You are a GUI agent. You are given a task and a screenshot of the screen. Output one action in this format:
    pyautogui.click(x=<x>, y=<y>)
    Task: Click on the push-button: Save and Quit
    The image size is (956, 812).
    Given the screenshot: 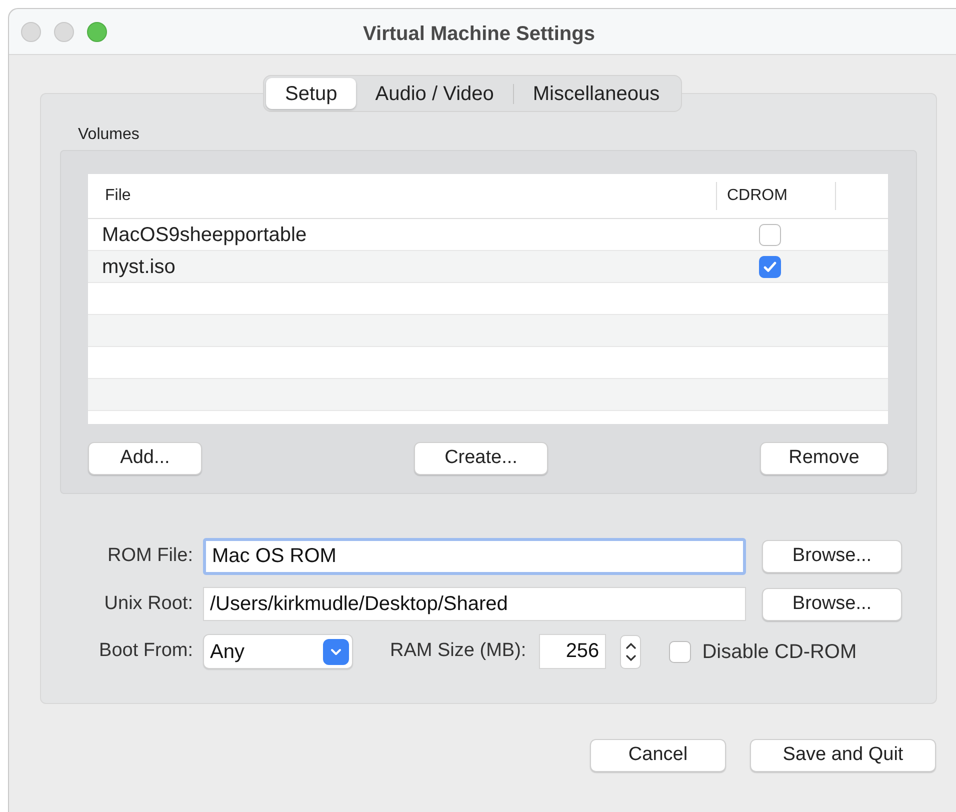 What is the action you would take?
    pyautogui.click(x=843, y=755)
    